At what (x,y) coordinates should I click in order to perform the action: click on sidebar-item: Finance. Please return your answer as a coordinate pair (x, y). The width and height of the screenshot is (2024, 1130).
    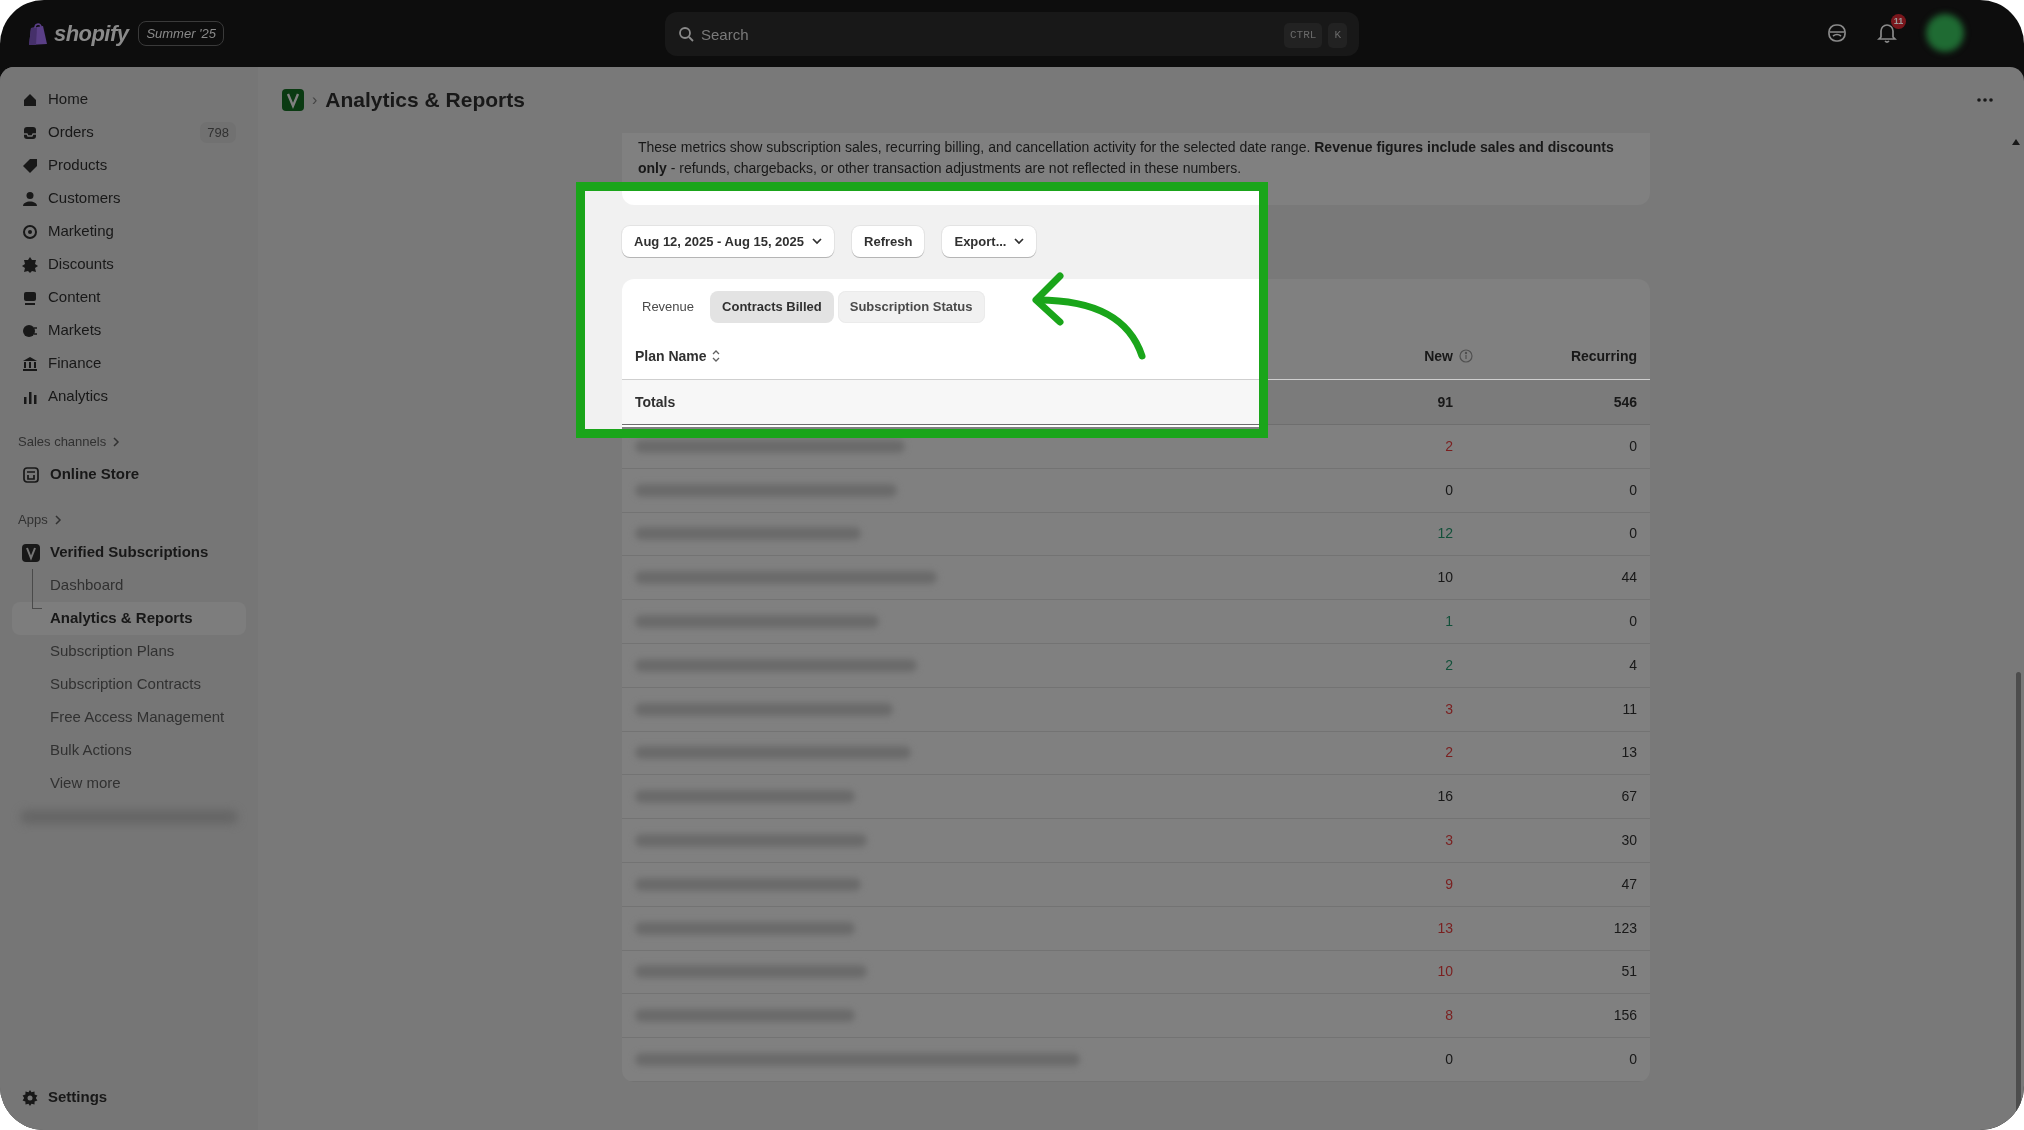
    Looking at the image, I should click on (129, 363).